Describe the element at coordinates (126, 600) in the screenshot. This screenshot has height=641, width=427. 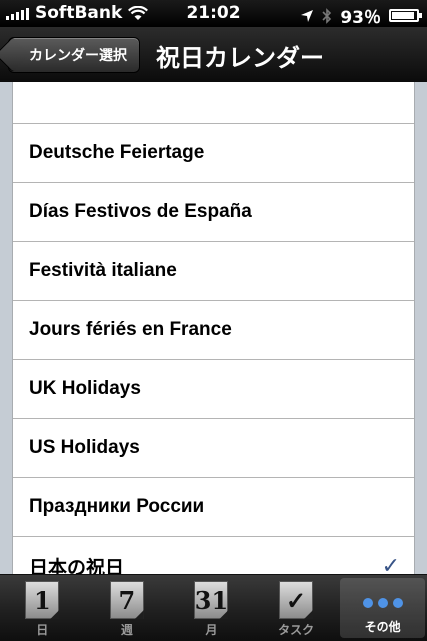
I see `week-calendar-icon: 7` at that location.